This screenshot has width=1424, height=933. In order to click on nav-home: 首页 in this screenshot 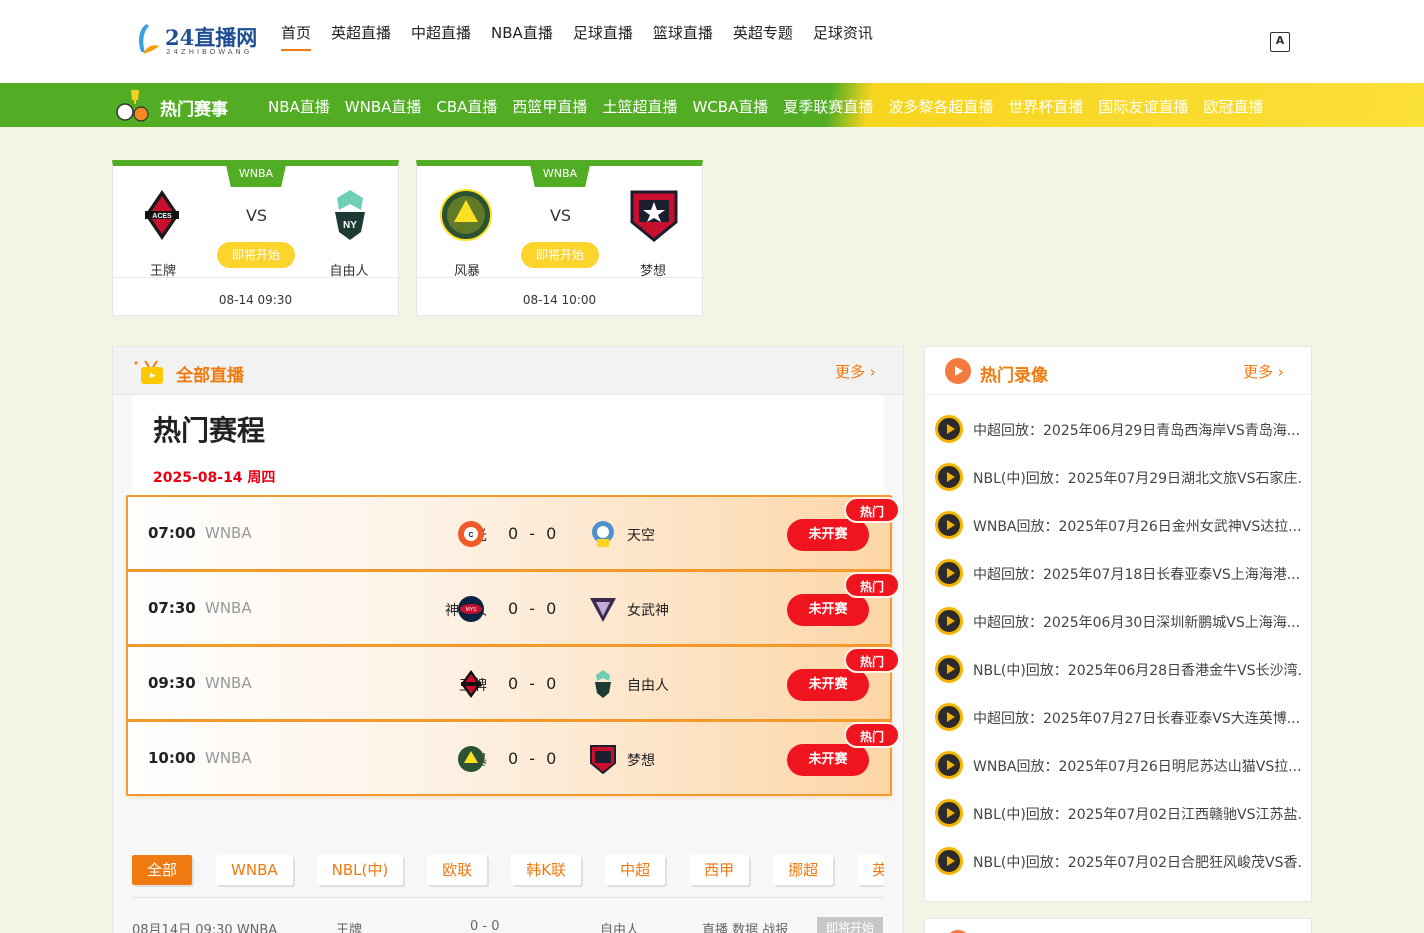, I will do `click(296, 37)`.